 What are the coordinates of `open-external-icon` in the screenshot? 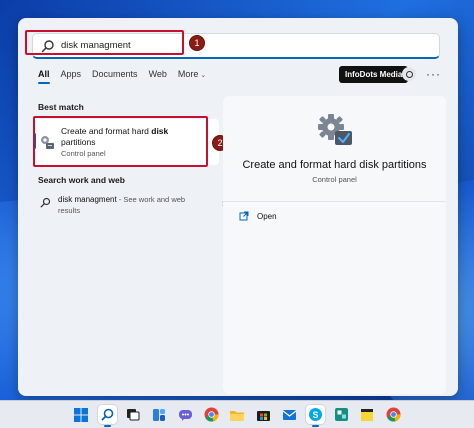 It's located at (244, 216).